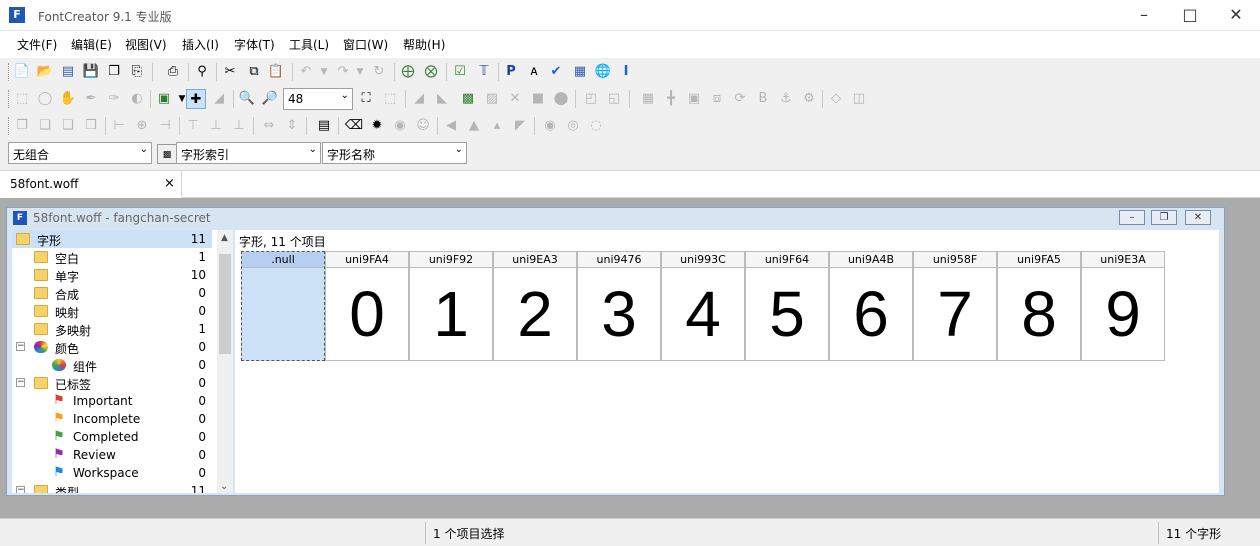 This screenshot has width=1260, height=546. Describe the element at coordinates (419, 99) in the screenshot. I see `line-tool-icon: ◢` at that location.